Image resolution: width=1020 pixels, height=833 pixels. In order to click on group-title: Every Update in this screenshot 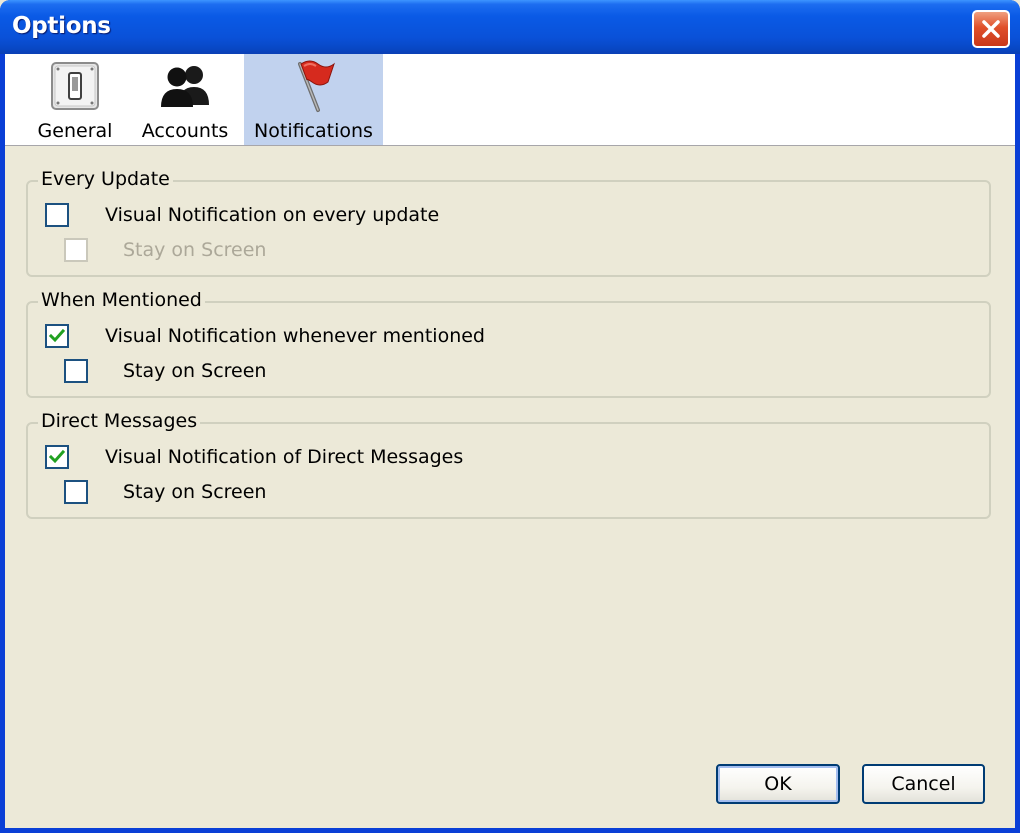, I will do `click(105, 179)`.